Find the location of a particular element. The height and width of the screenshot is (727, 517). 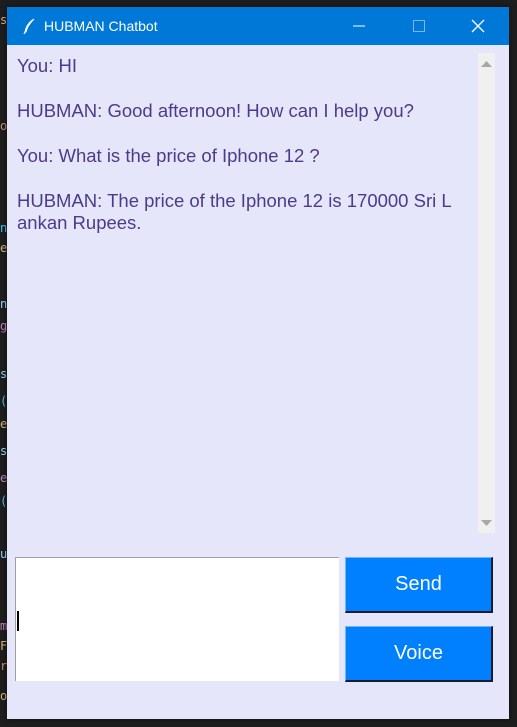

feather-icon is located at coordinates (29, 26).